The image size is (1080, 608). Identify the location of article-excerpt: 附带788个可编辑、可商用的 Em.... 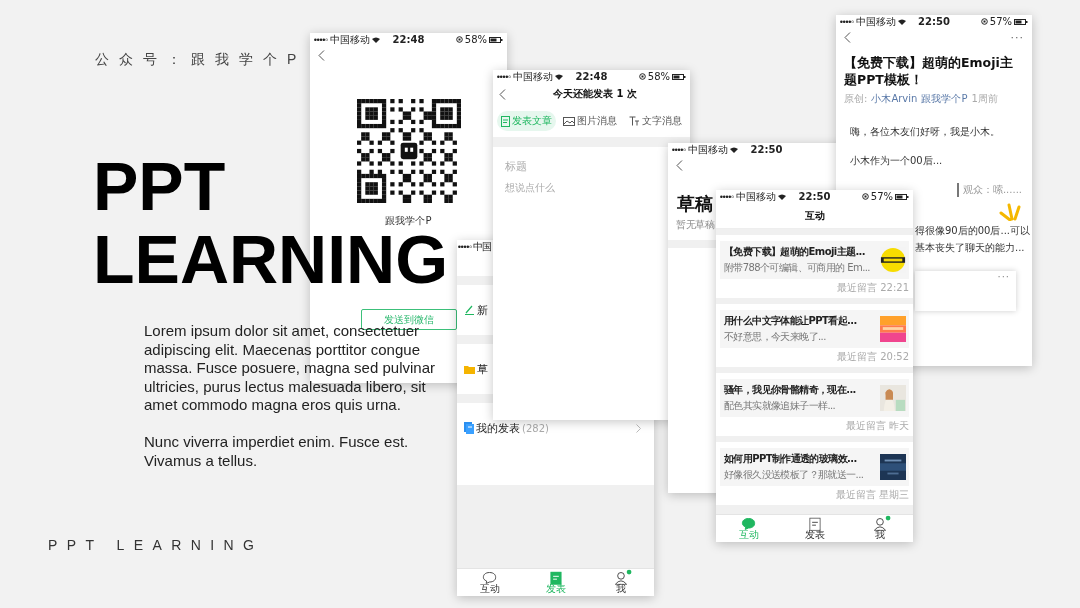
(797, 268).